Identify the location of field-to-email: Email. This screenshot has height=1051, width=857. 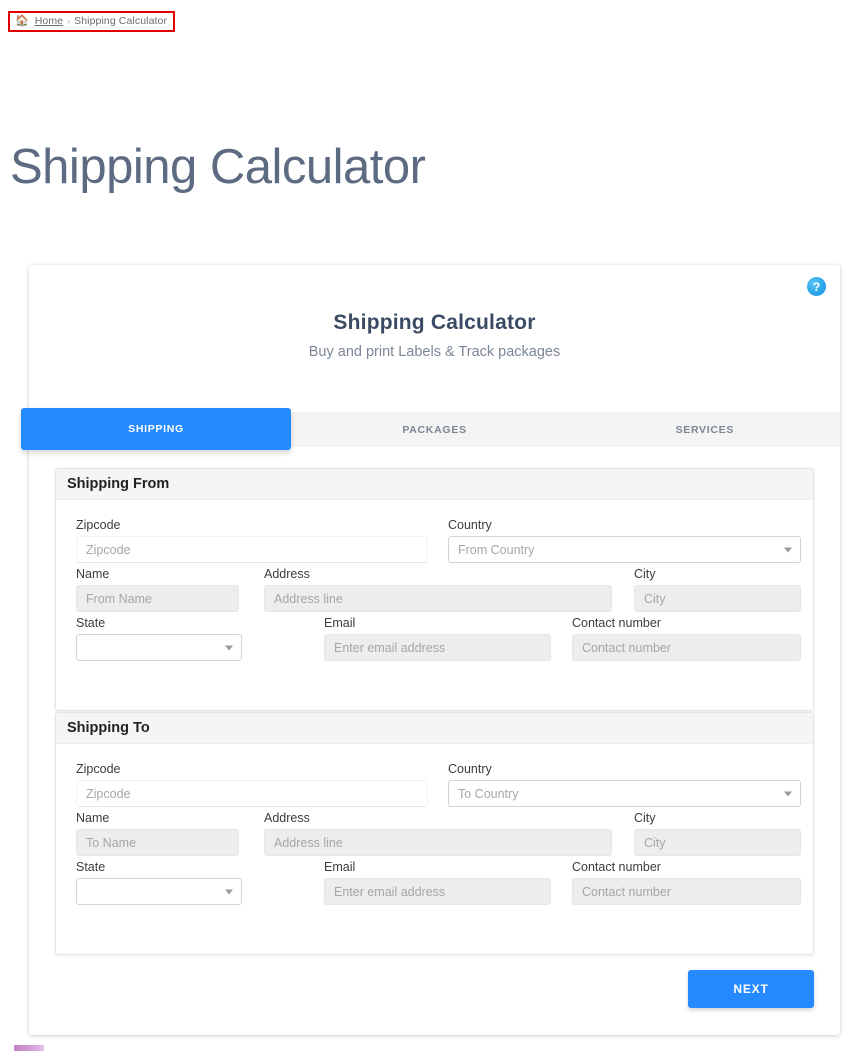
(437, 882).